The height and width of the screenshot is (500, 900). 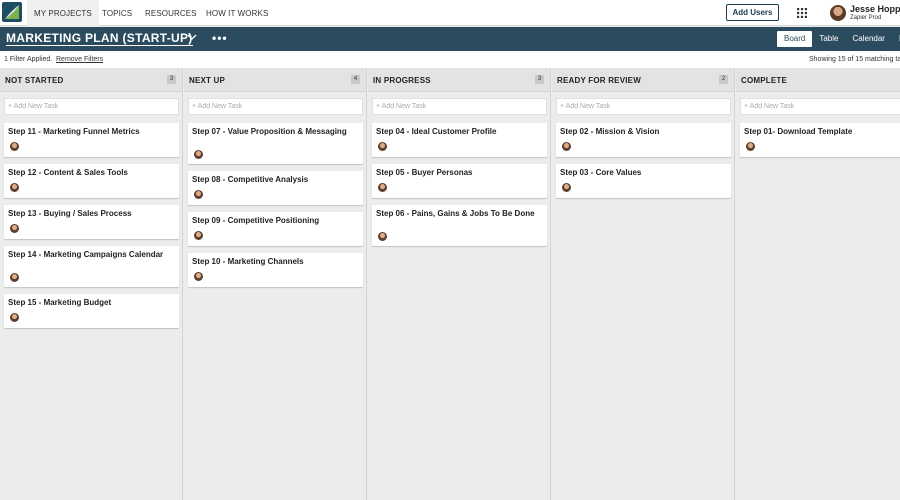 I want to click on task-title: Step 09 - Competitive Positioning, so click(x=256, y=220).